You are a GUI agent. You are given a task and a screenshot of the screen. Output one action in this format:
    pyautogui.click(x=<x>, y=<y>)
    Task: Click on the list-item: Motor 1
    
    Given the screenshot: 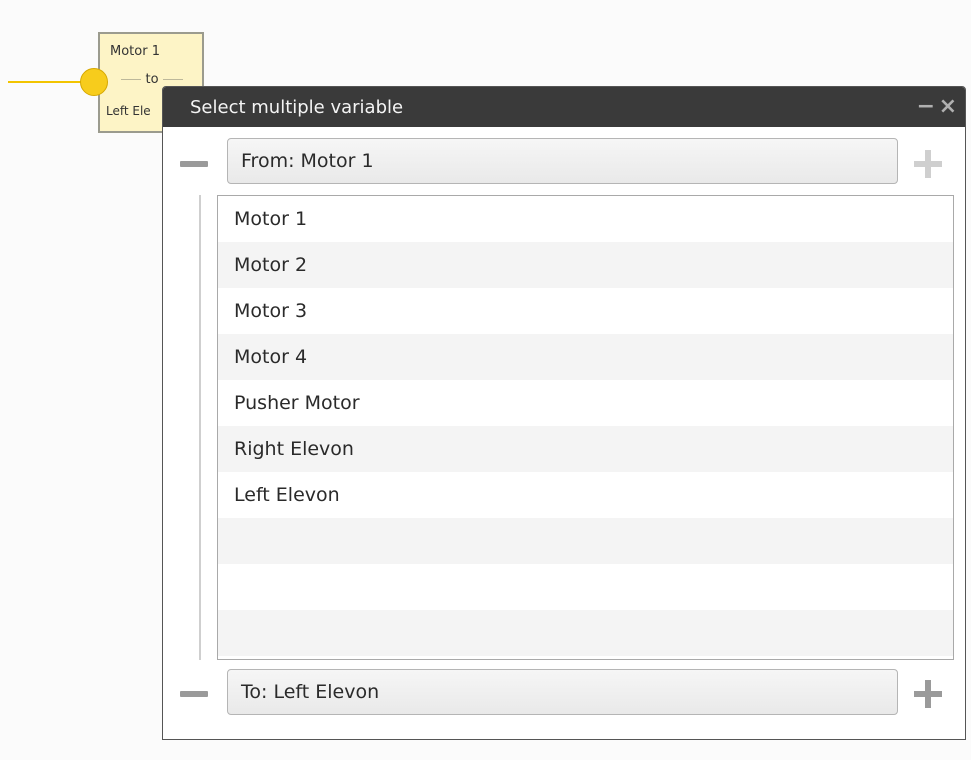 What is the action you would take?
    pyautogui.click(x=585, y=219)
    